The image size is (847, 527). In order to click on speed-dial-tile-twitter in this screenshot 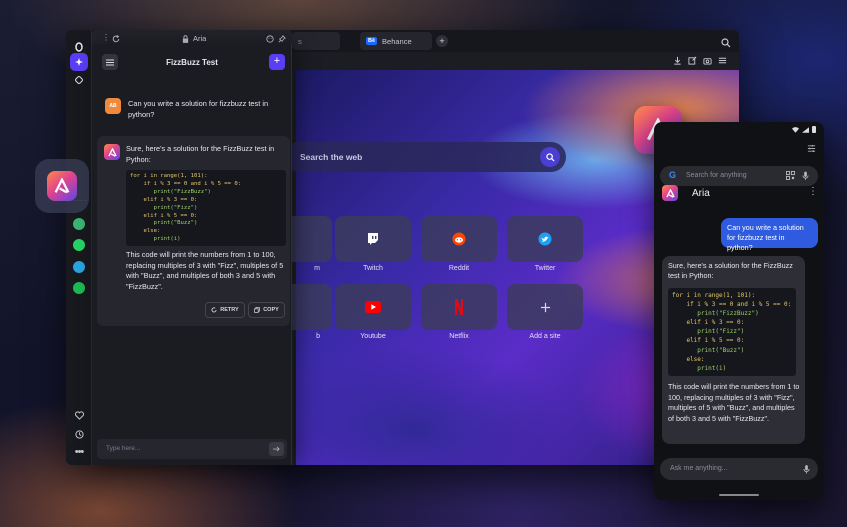, I will do `click(545, 239)`.